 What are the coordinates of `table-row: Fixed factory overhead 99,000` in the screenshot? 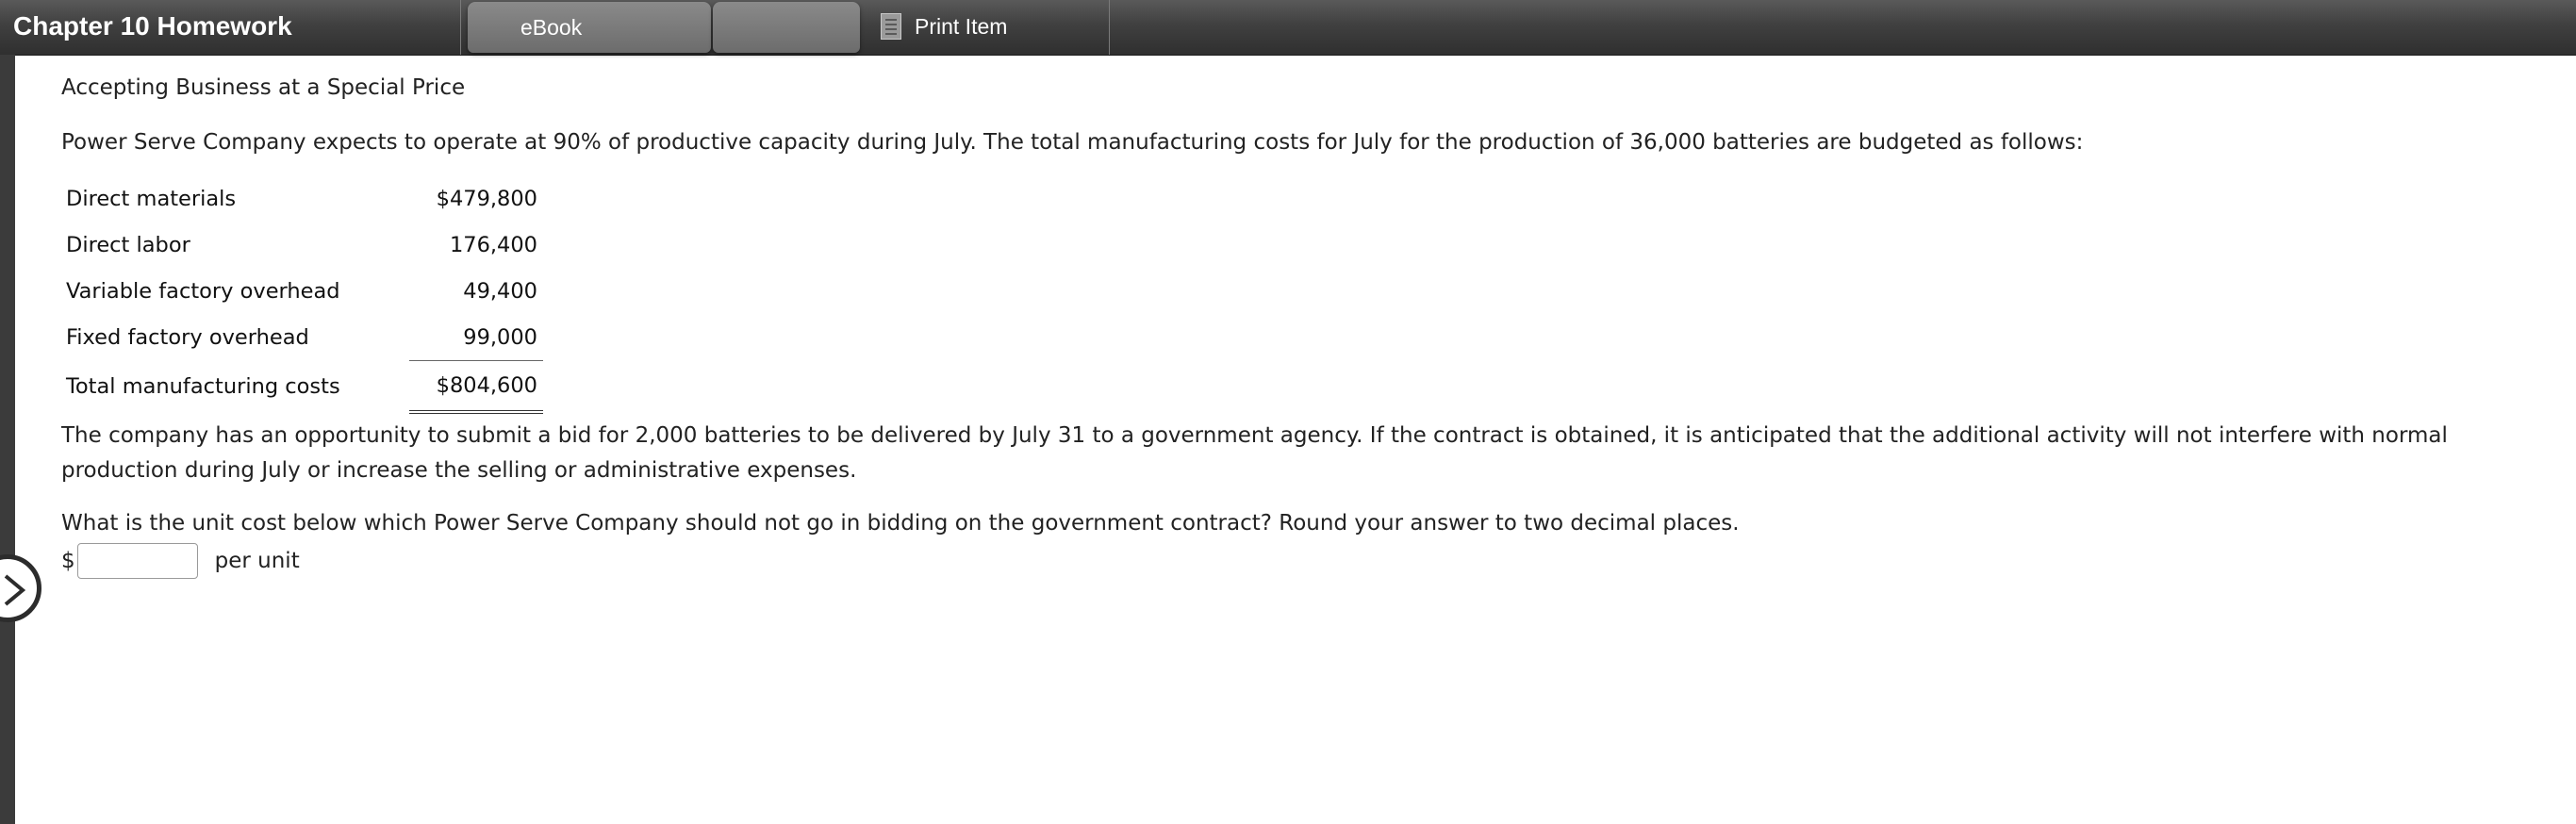 It's located at (300, 338).